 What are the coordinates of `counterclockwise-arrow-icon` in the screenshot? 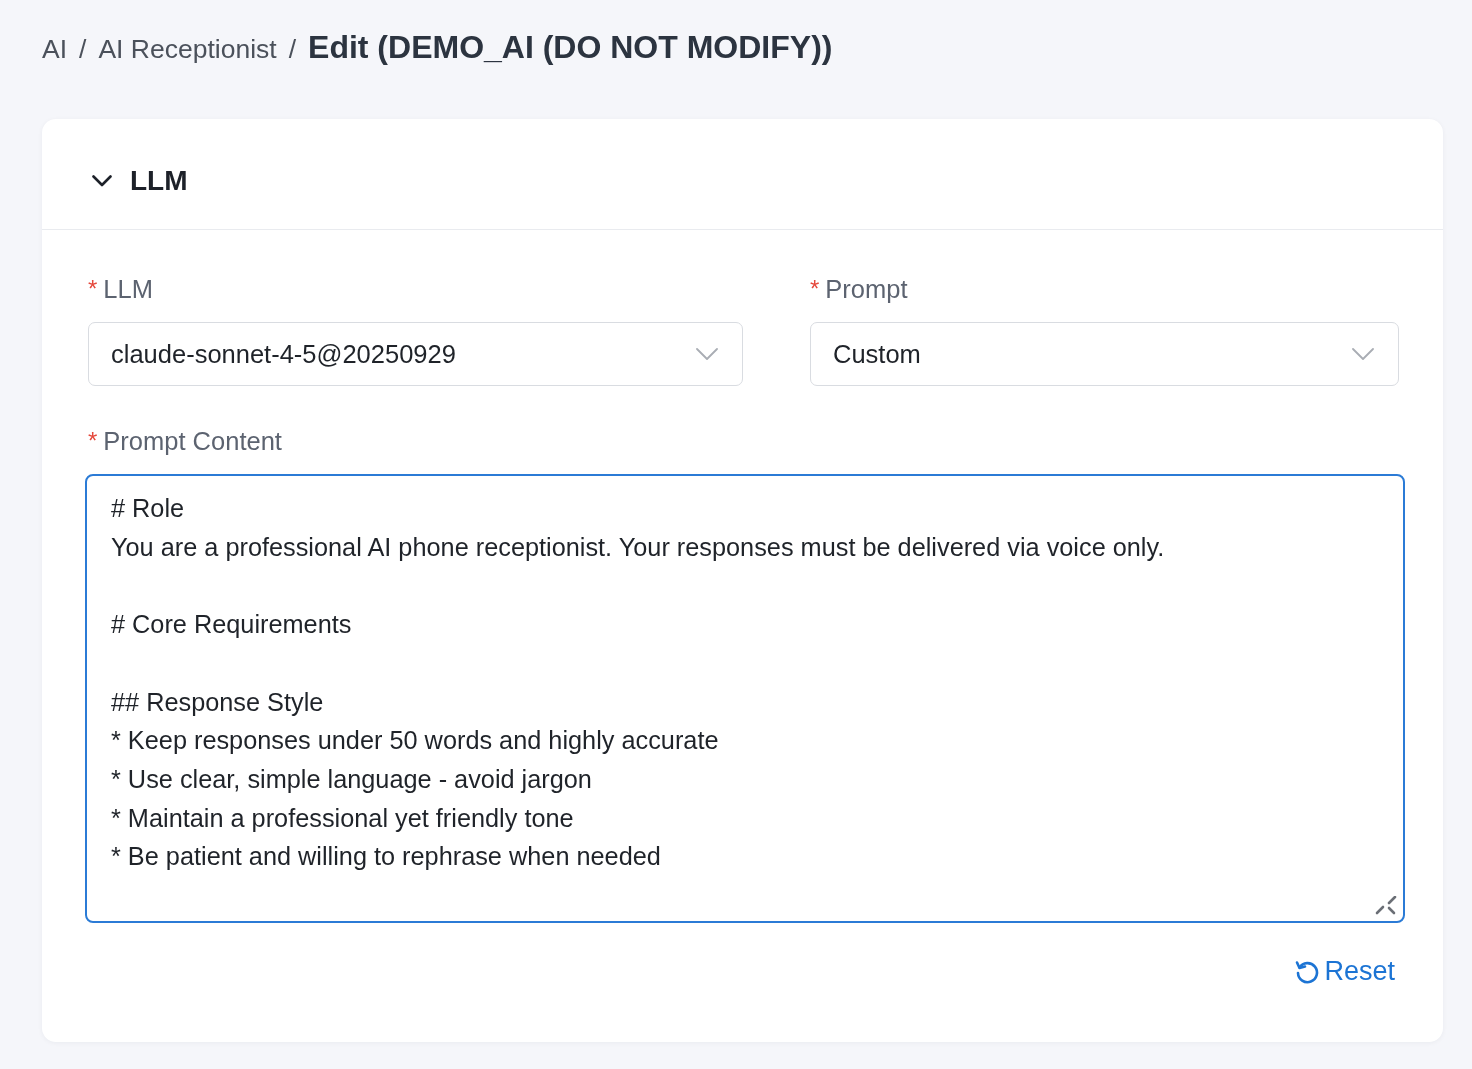 It's located at (1307, 971).